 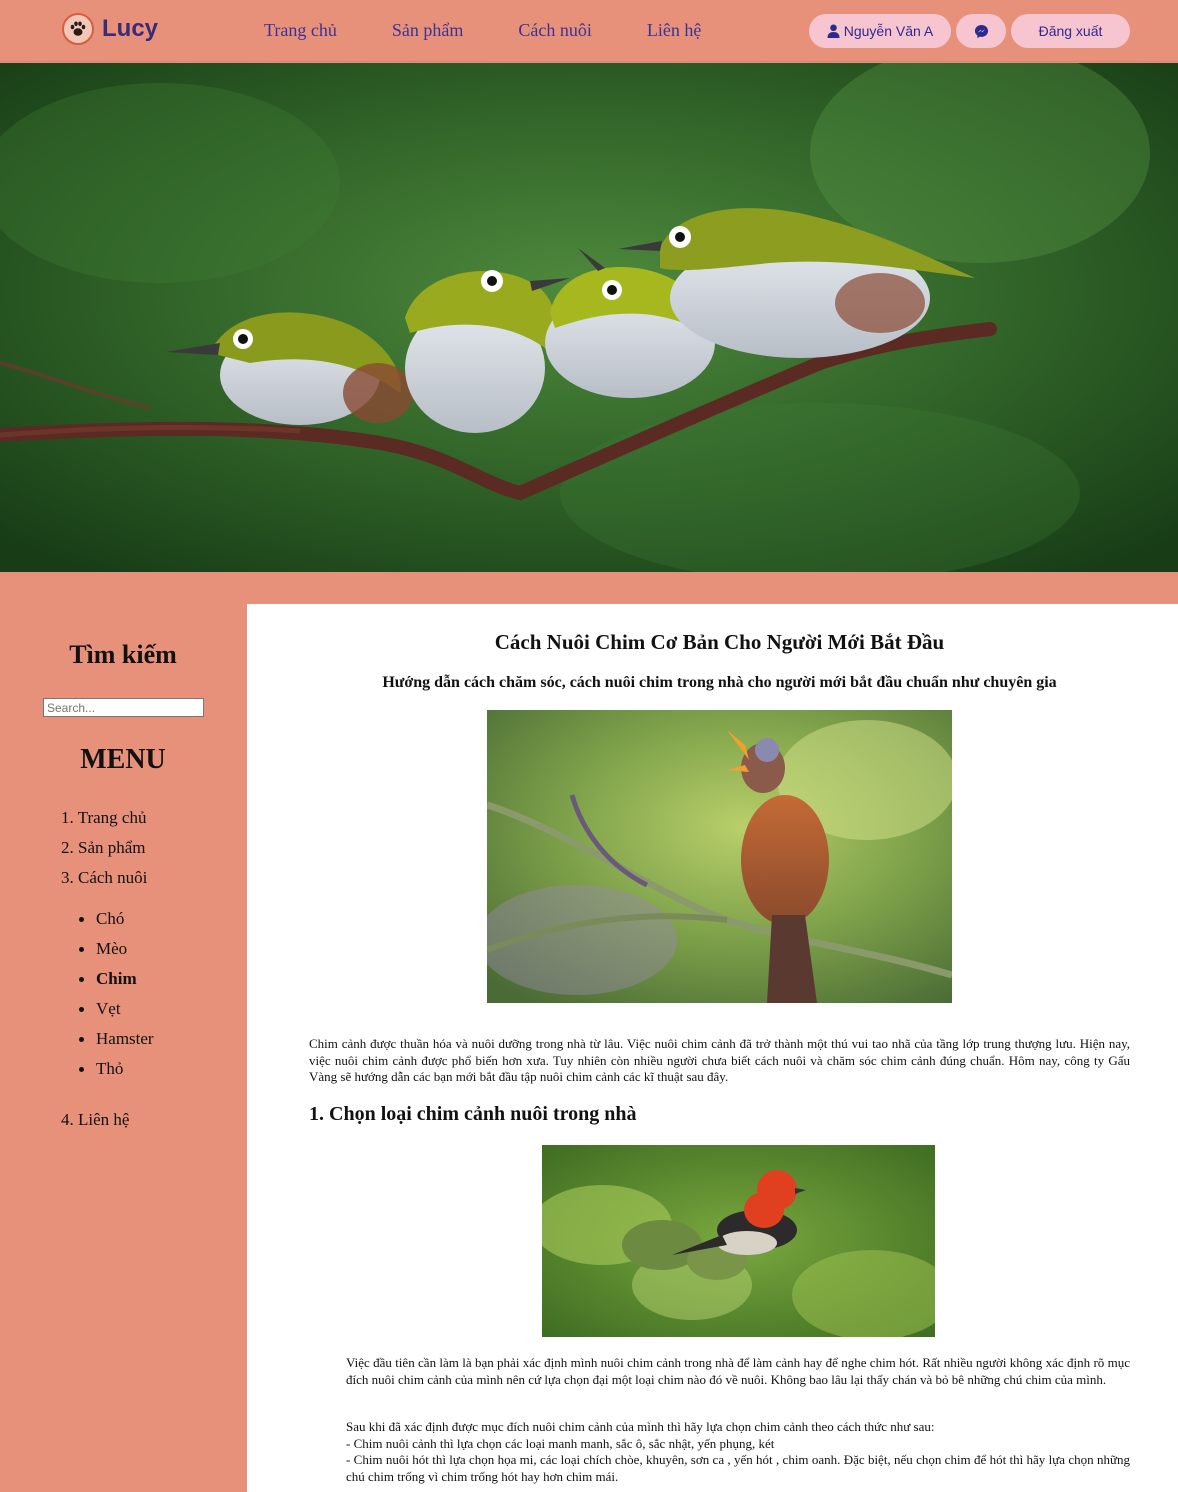 I want to click on messenger-button, so click(x=981, y=31).